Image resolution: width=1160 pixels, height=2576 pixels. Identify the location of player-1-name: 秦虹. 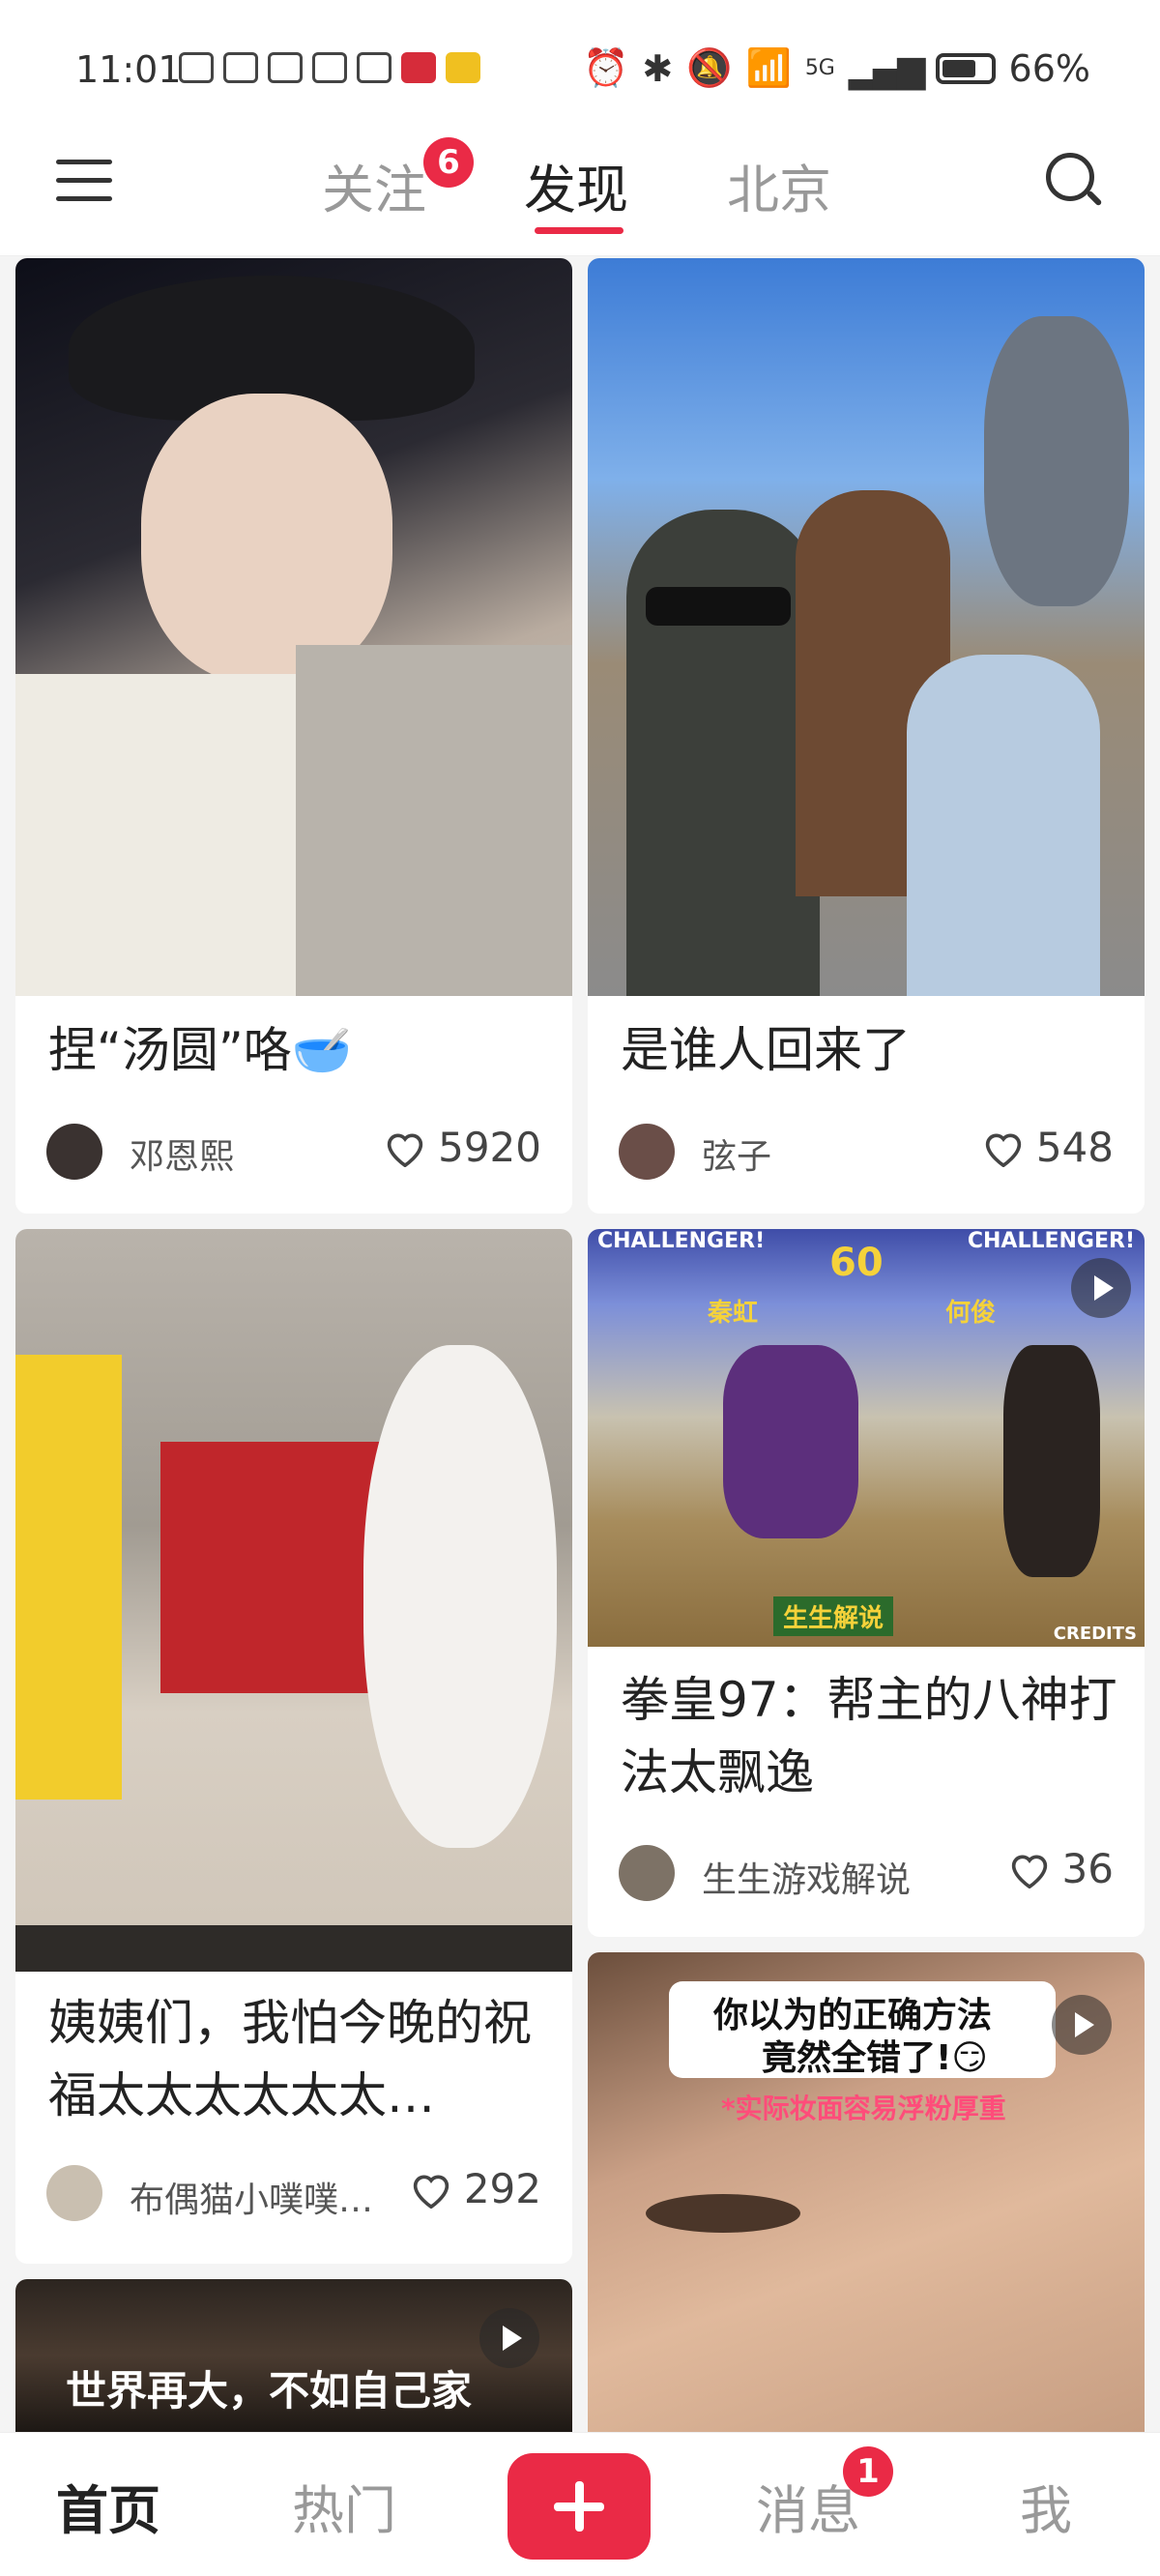
(734, 1313).